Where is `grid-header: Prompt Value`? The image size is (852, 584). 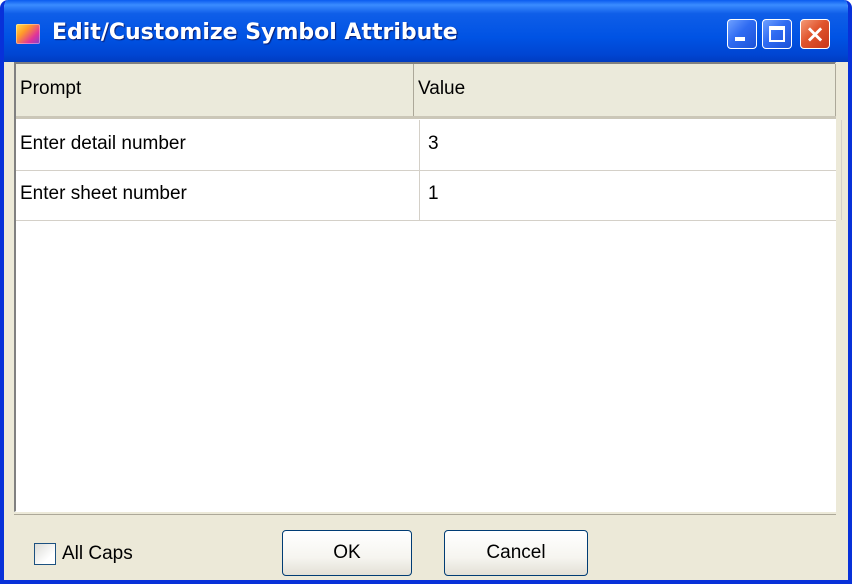 grid-header: Prompt Value is located at coordinates (426, 91).